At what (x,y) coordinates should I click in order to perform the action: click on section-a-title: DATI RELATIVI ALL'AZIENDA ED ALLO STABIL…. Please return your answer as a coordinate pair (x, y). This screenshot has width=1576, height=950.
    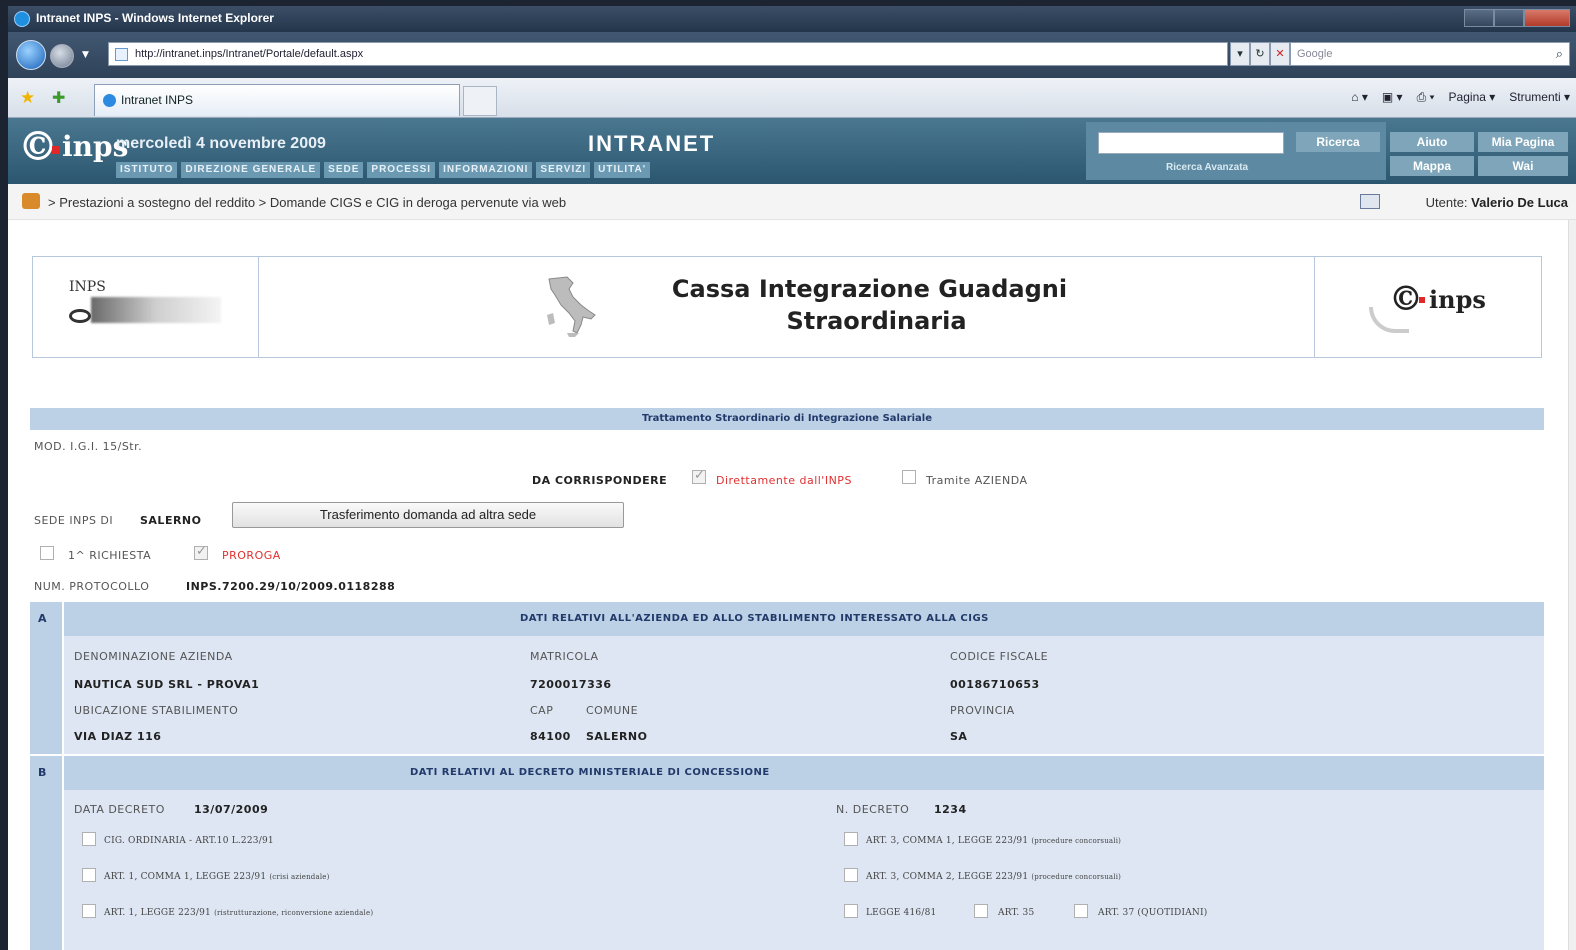
    Looking at the image, I should click on (754, 618).